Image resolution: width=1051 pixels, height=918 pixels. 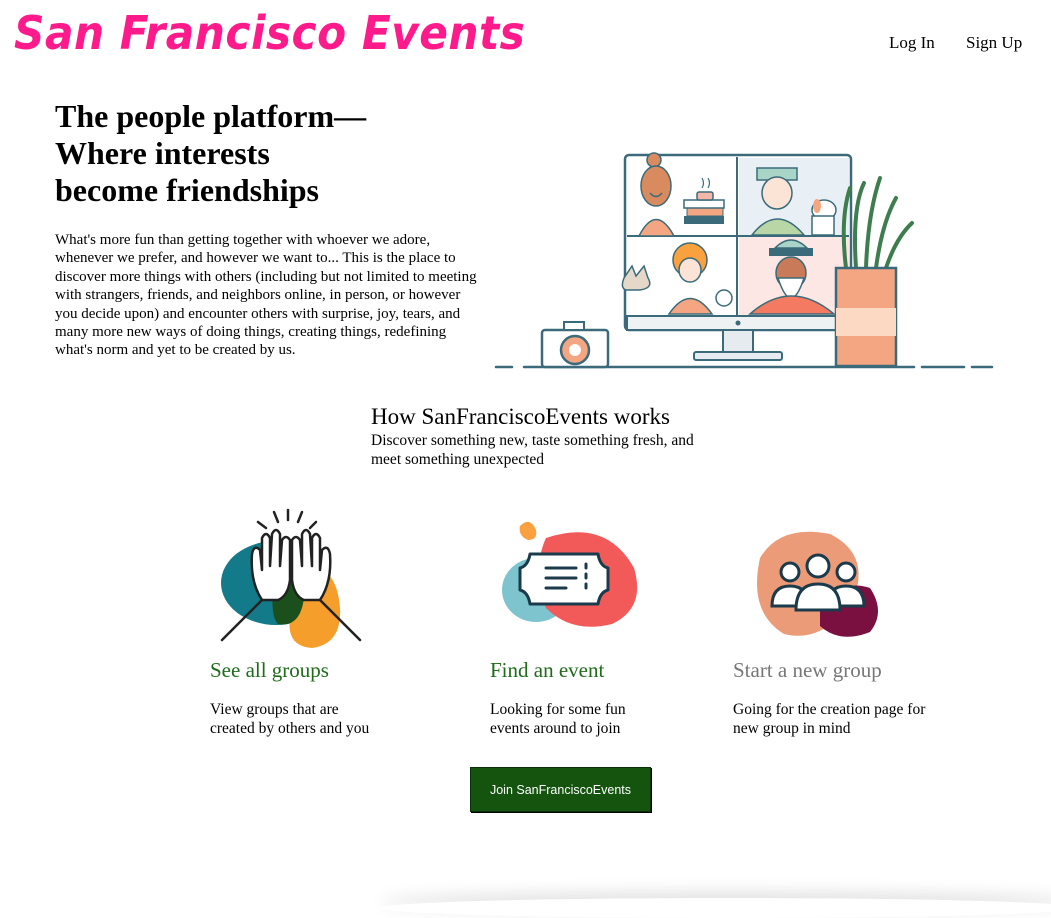 I want to click on people-group-icon, so click(x=817, y=584).